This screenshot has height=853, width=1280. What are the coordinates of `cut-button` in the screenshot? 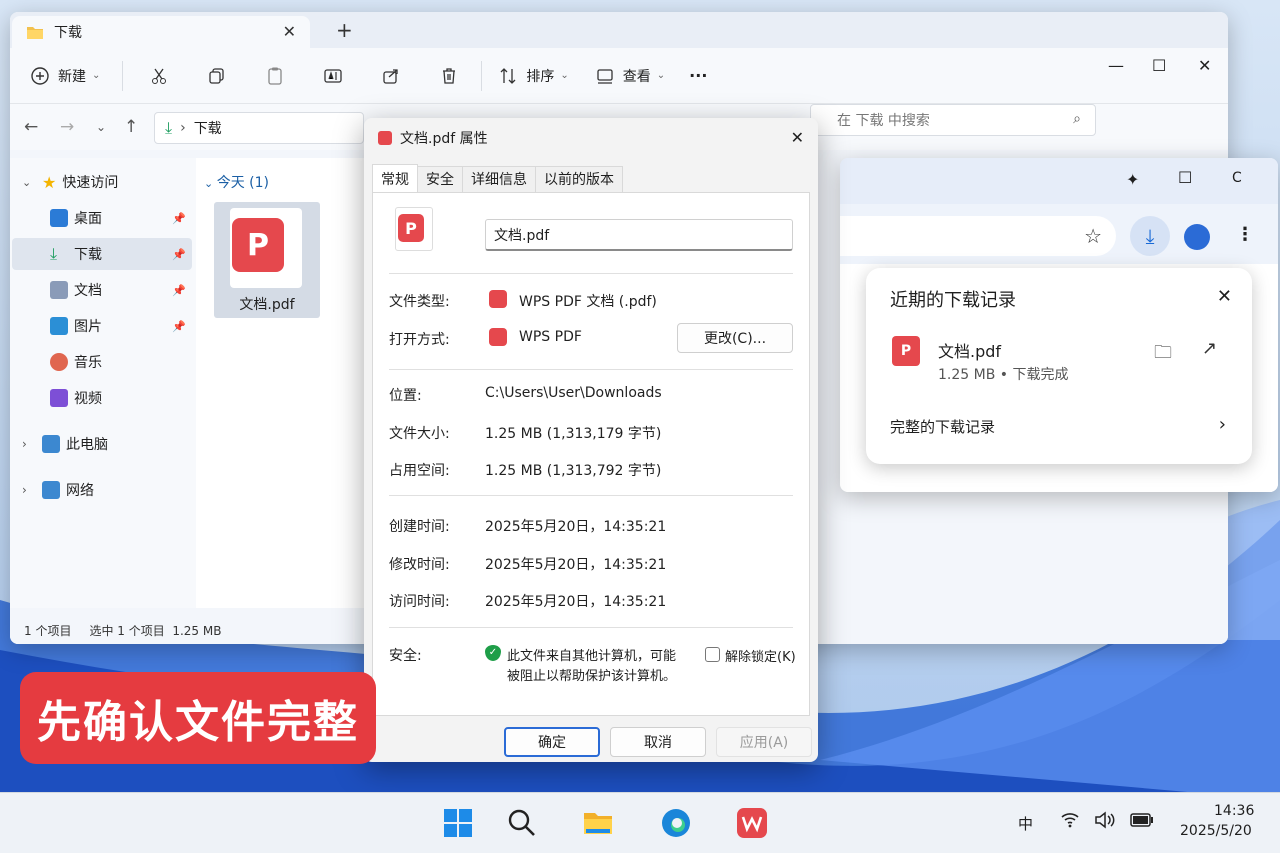 It's located at (159, 76).